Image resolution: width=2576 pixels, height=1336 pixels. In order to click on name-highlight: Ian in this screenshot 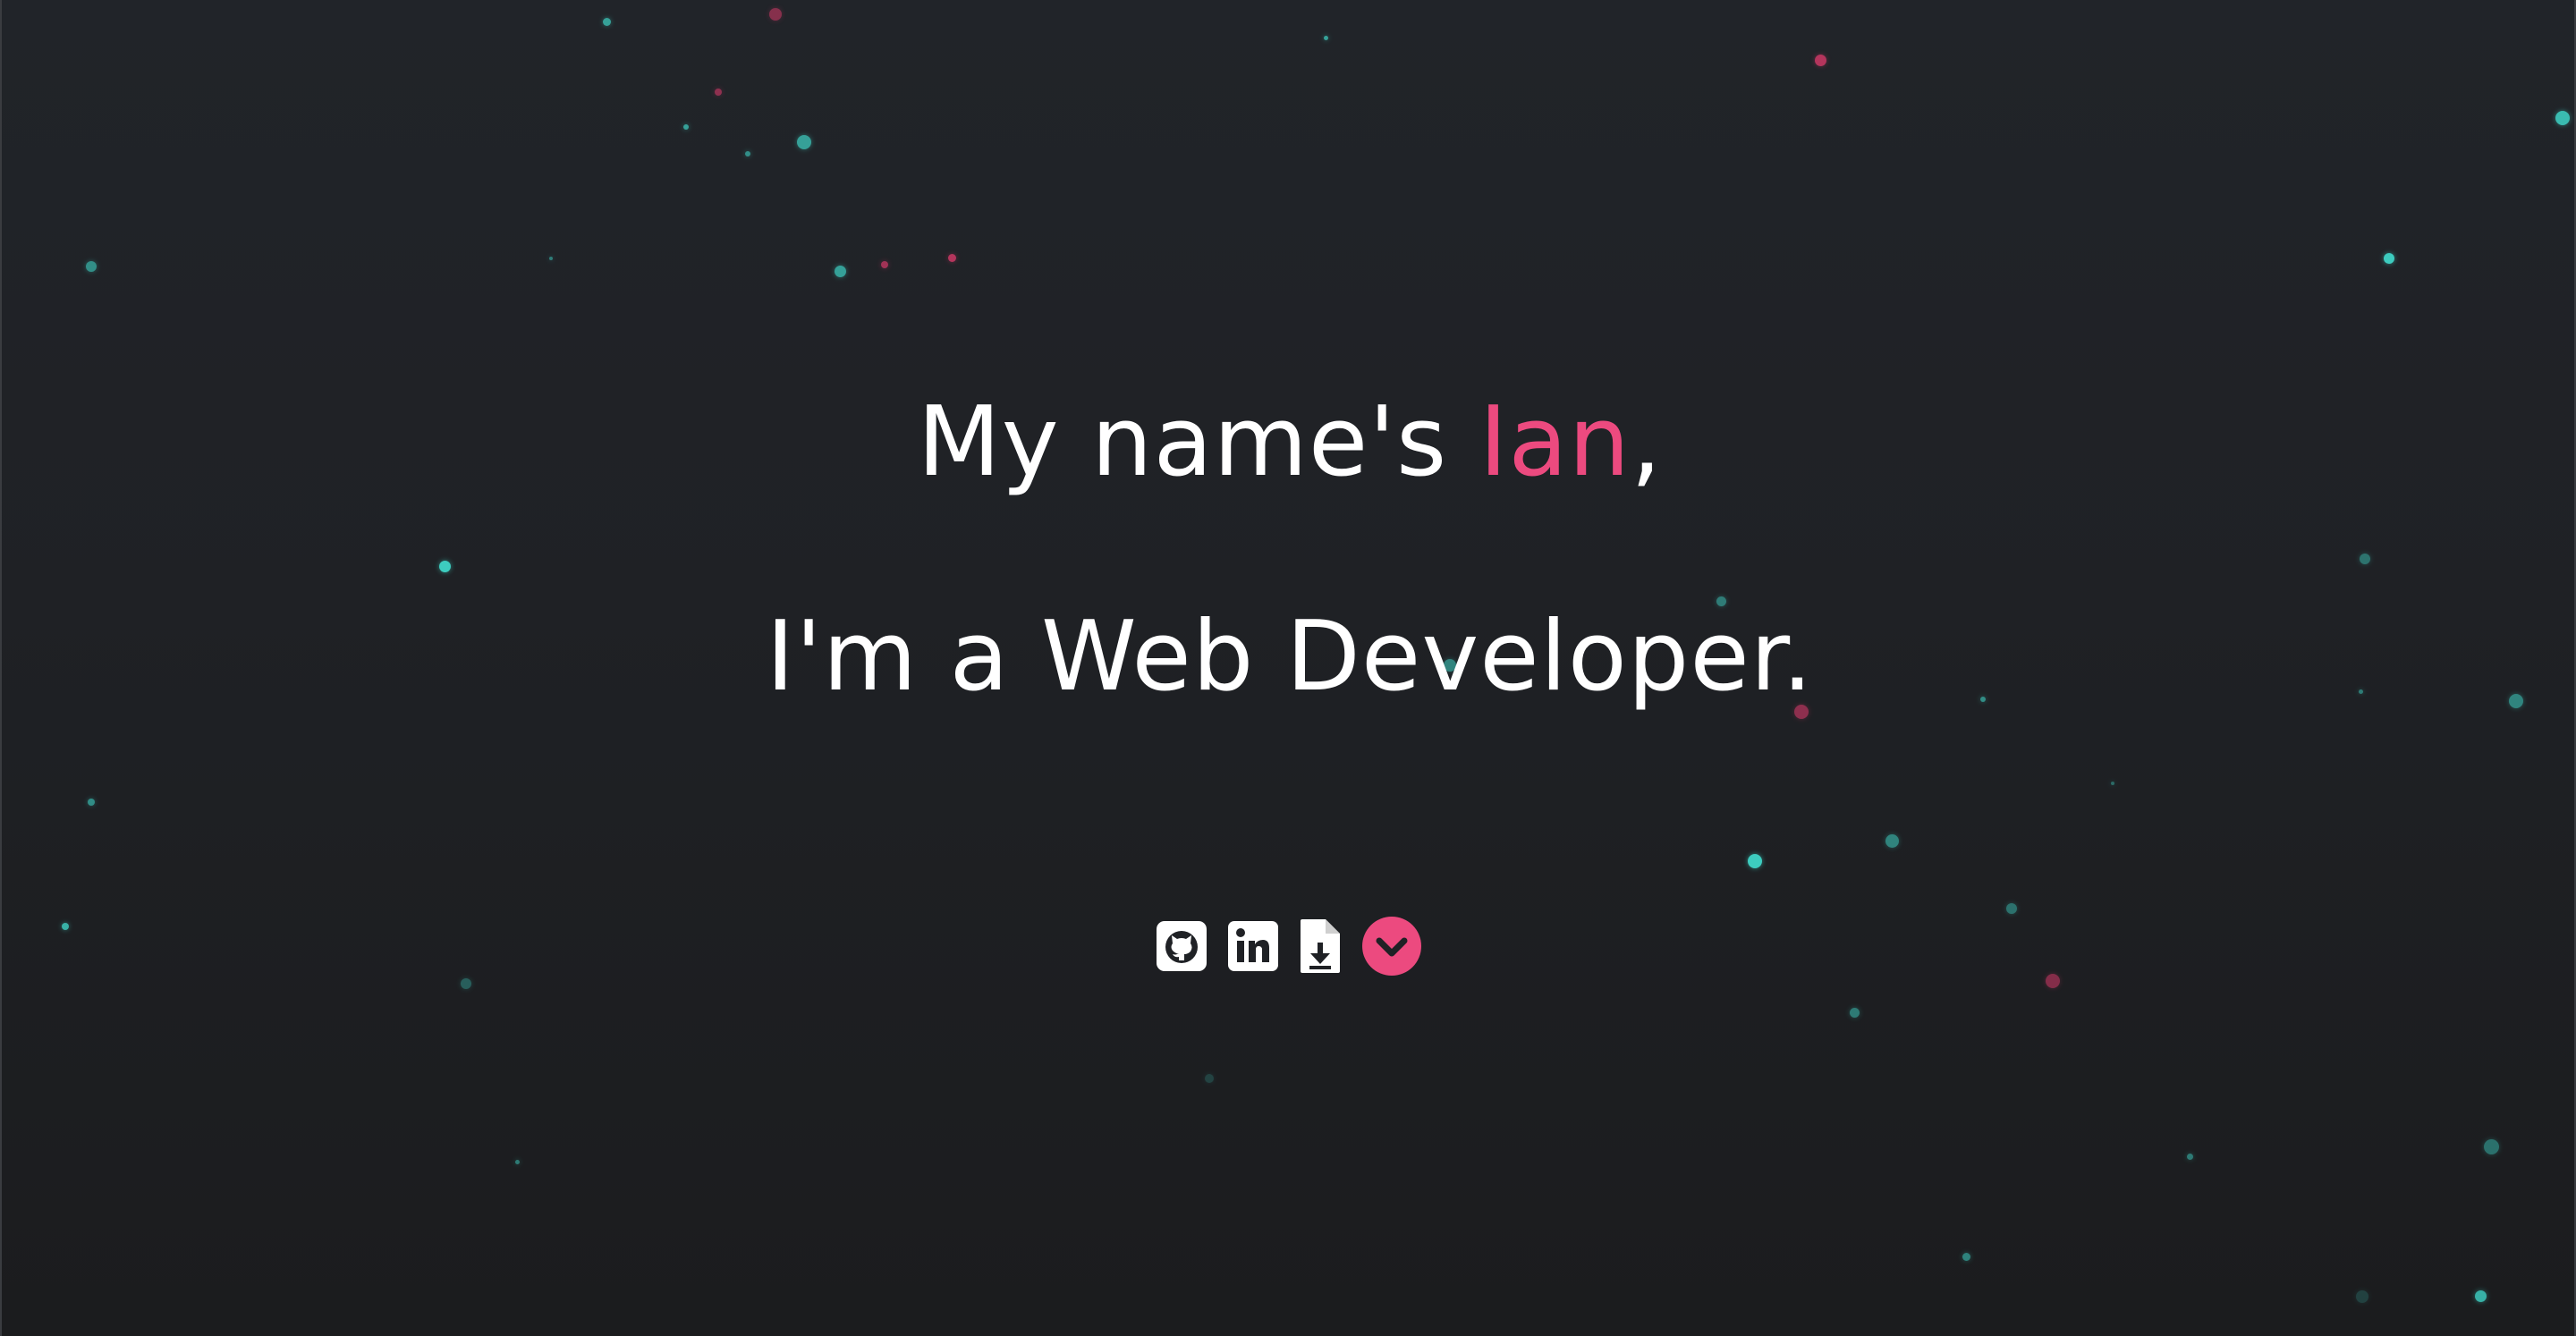, I will do `click(1555, 442)`.